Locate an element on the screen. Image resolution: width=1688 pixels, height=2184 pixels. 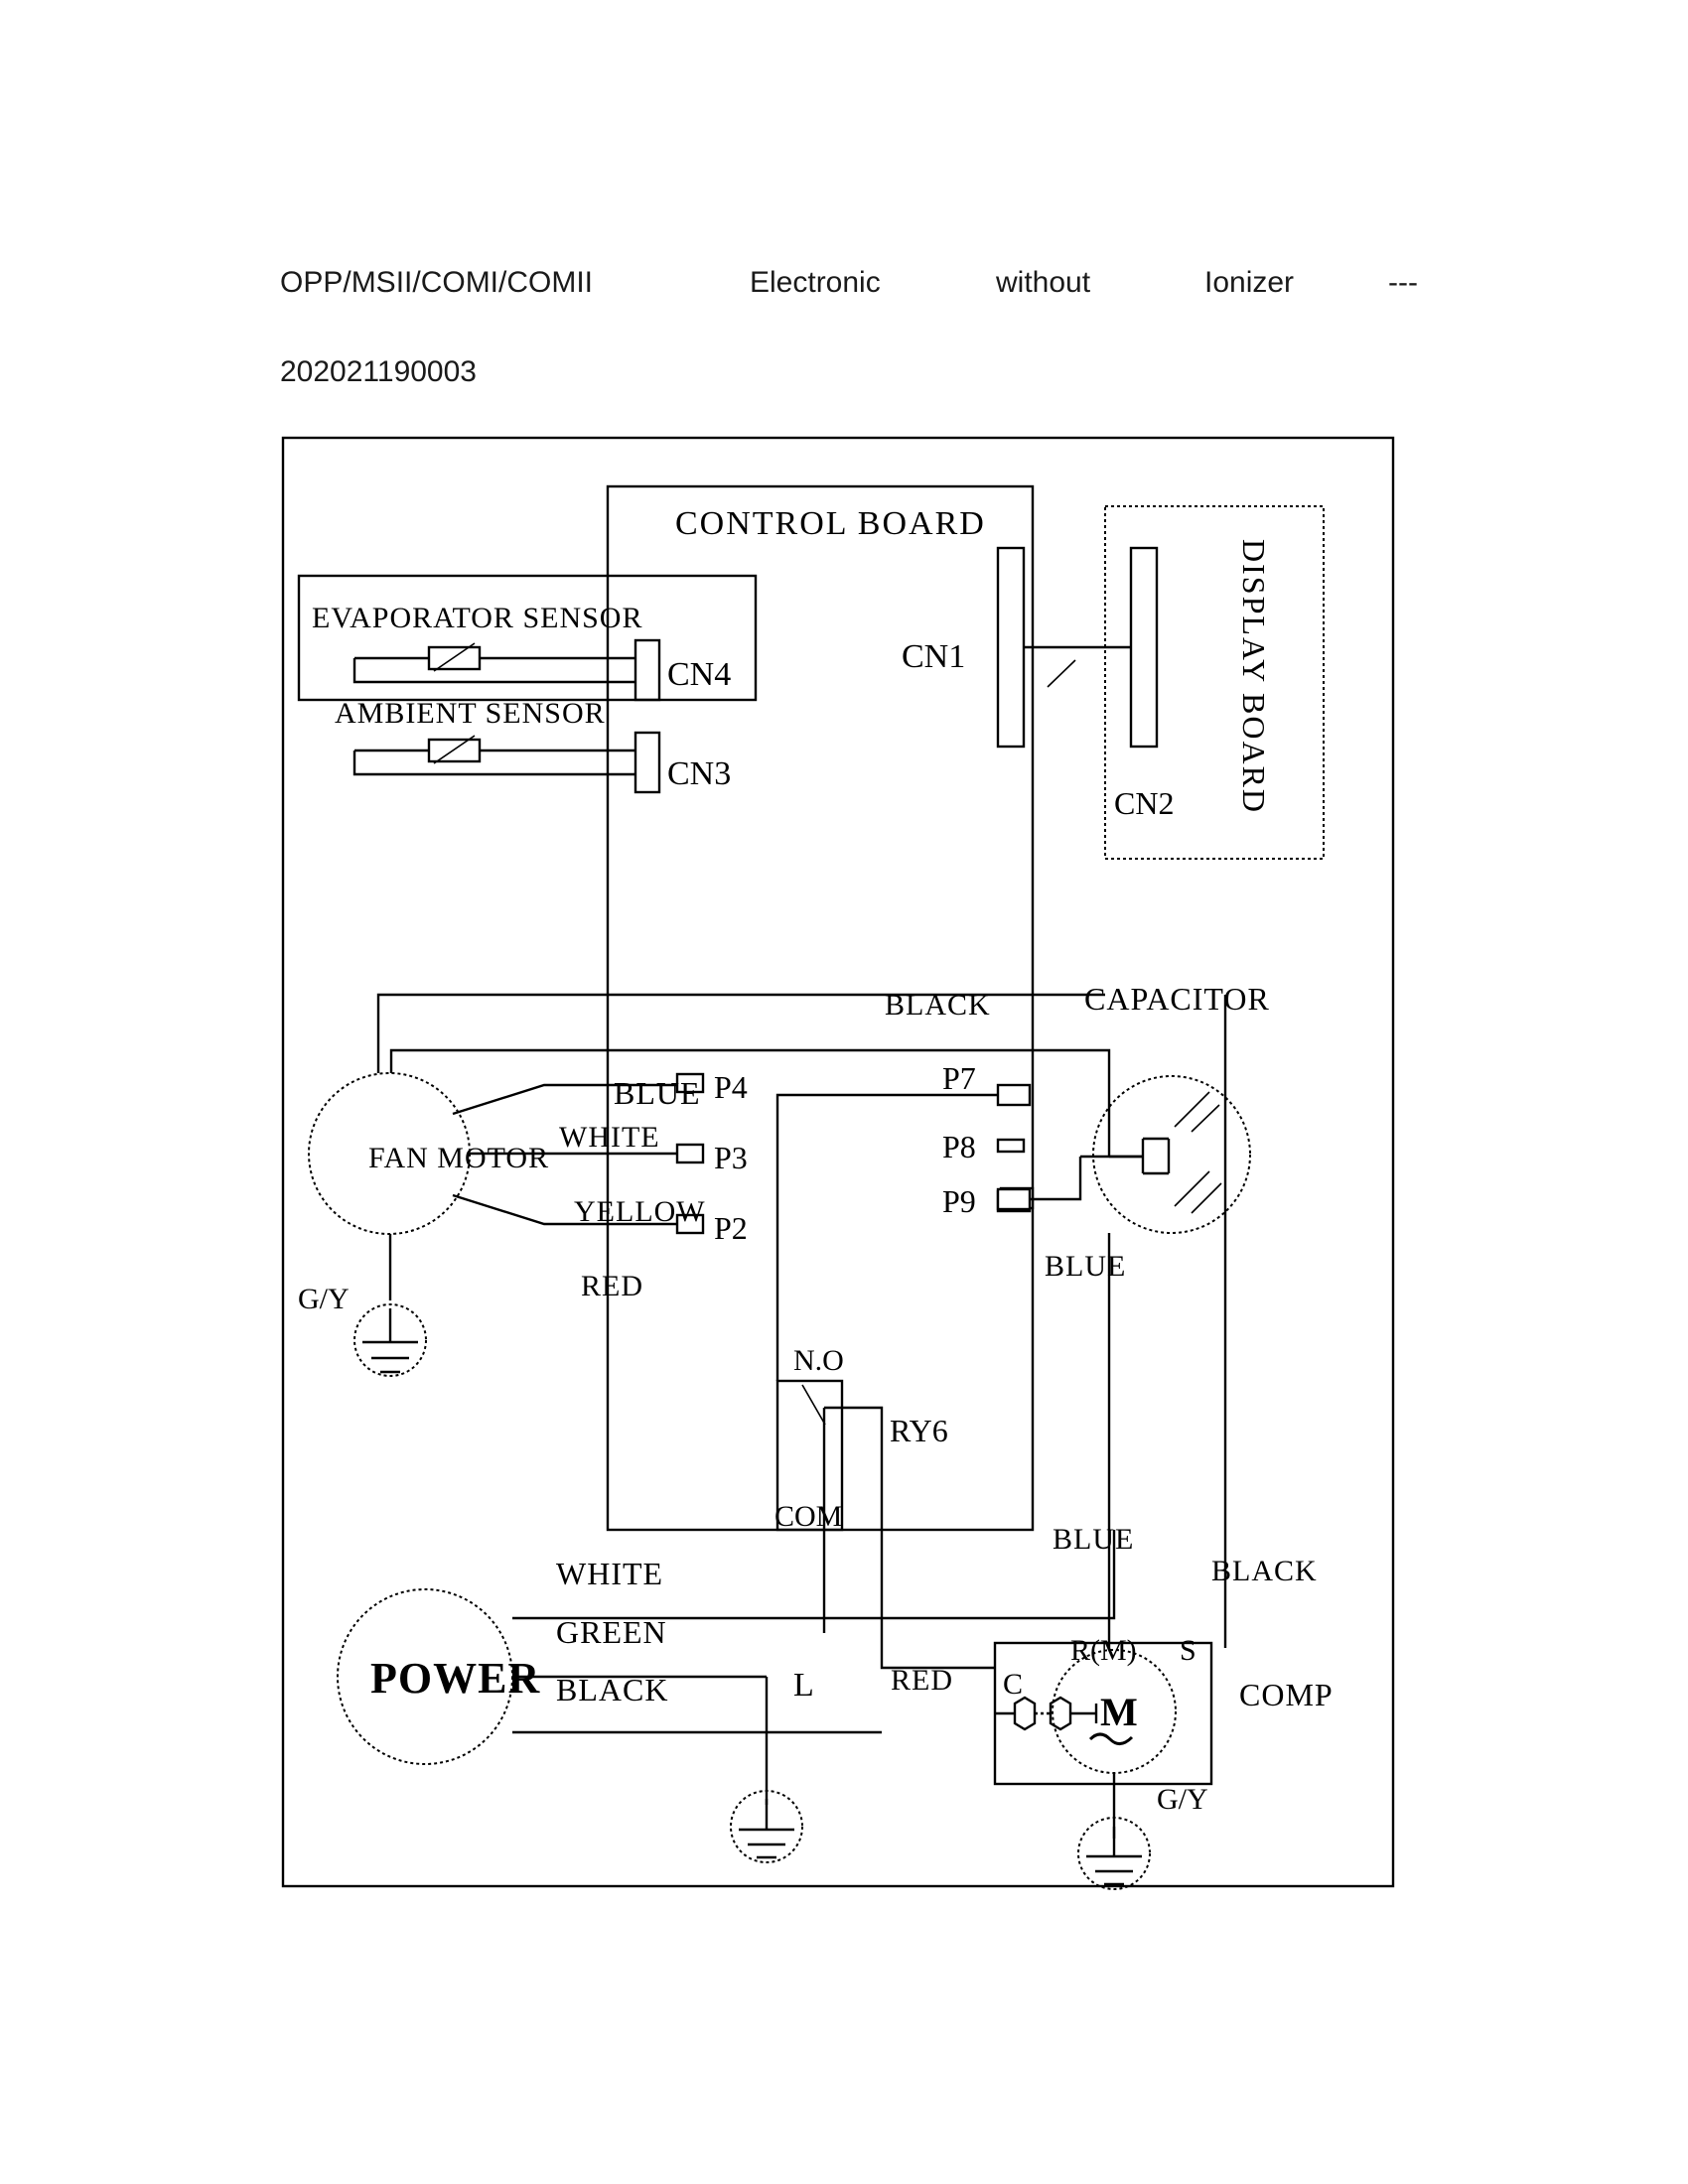
wire-label-comp-black: BLACK is located at coordinates (1264, 1571).